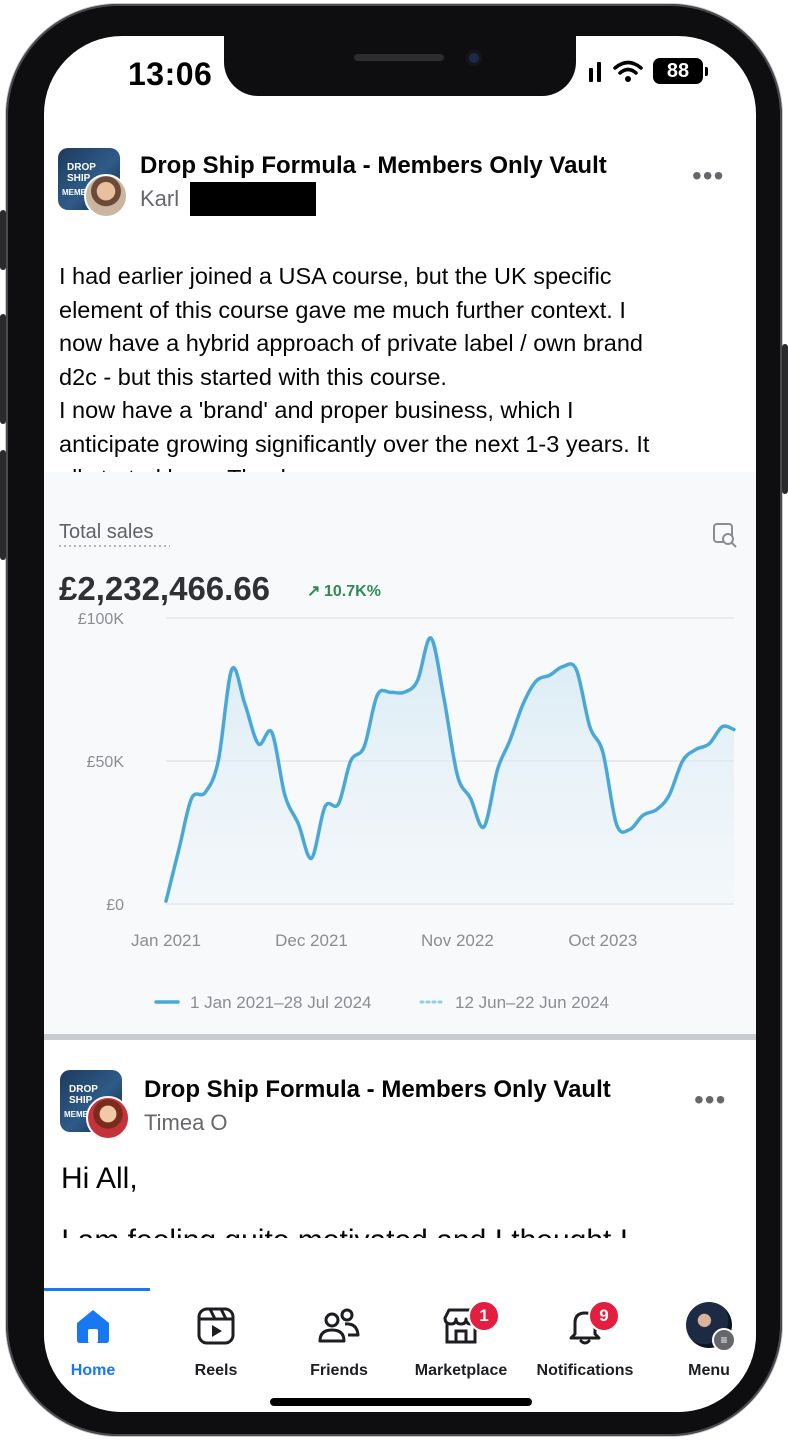 This screenshot has height=1440, width=788. Describe the element at coordinates (678, 71) in the screenshot. I see `battery-indicator: 88` at that location.